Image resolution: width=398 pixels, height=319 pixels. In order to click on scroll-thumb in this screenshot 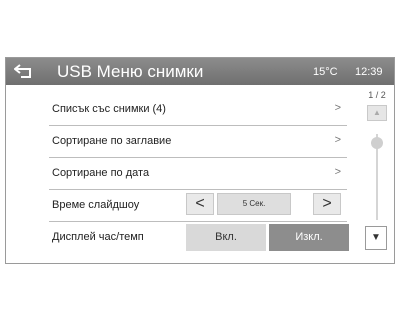, I will do `click(377, 143)`.